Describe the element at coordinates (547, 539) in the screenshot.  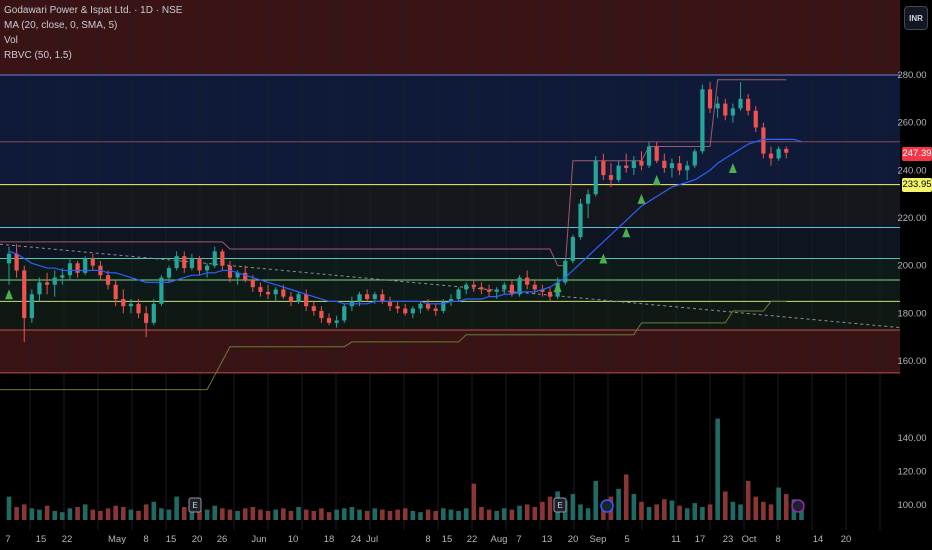
I see `time-tick-label: 13` at that location.